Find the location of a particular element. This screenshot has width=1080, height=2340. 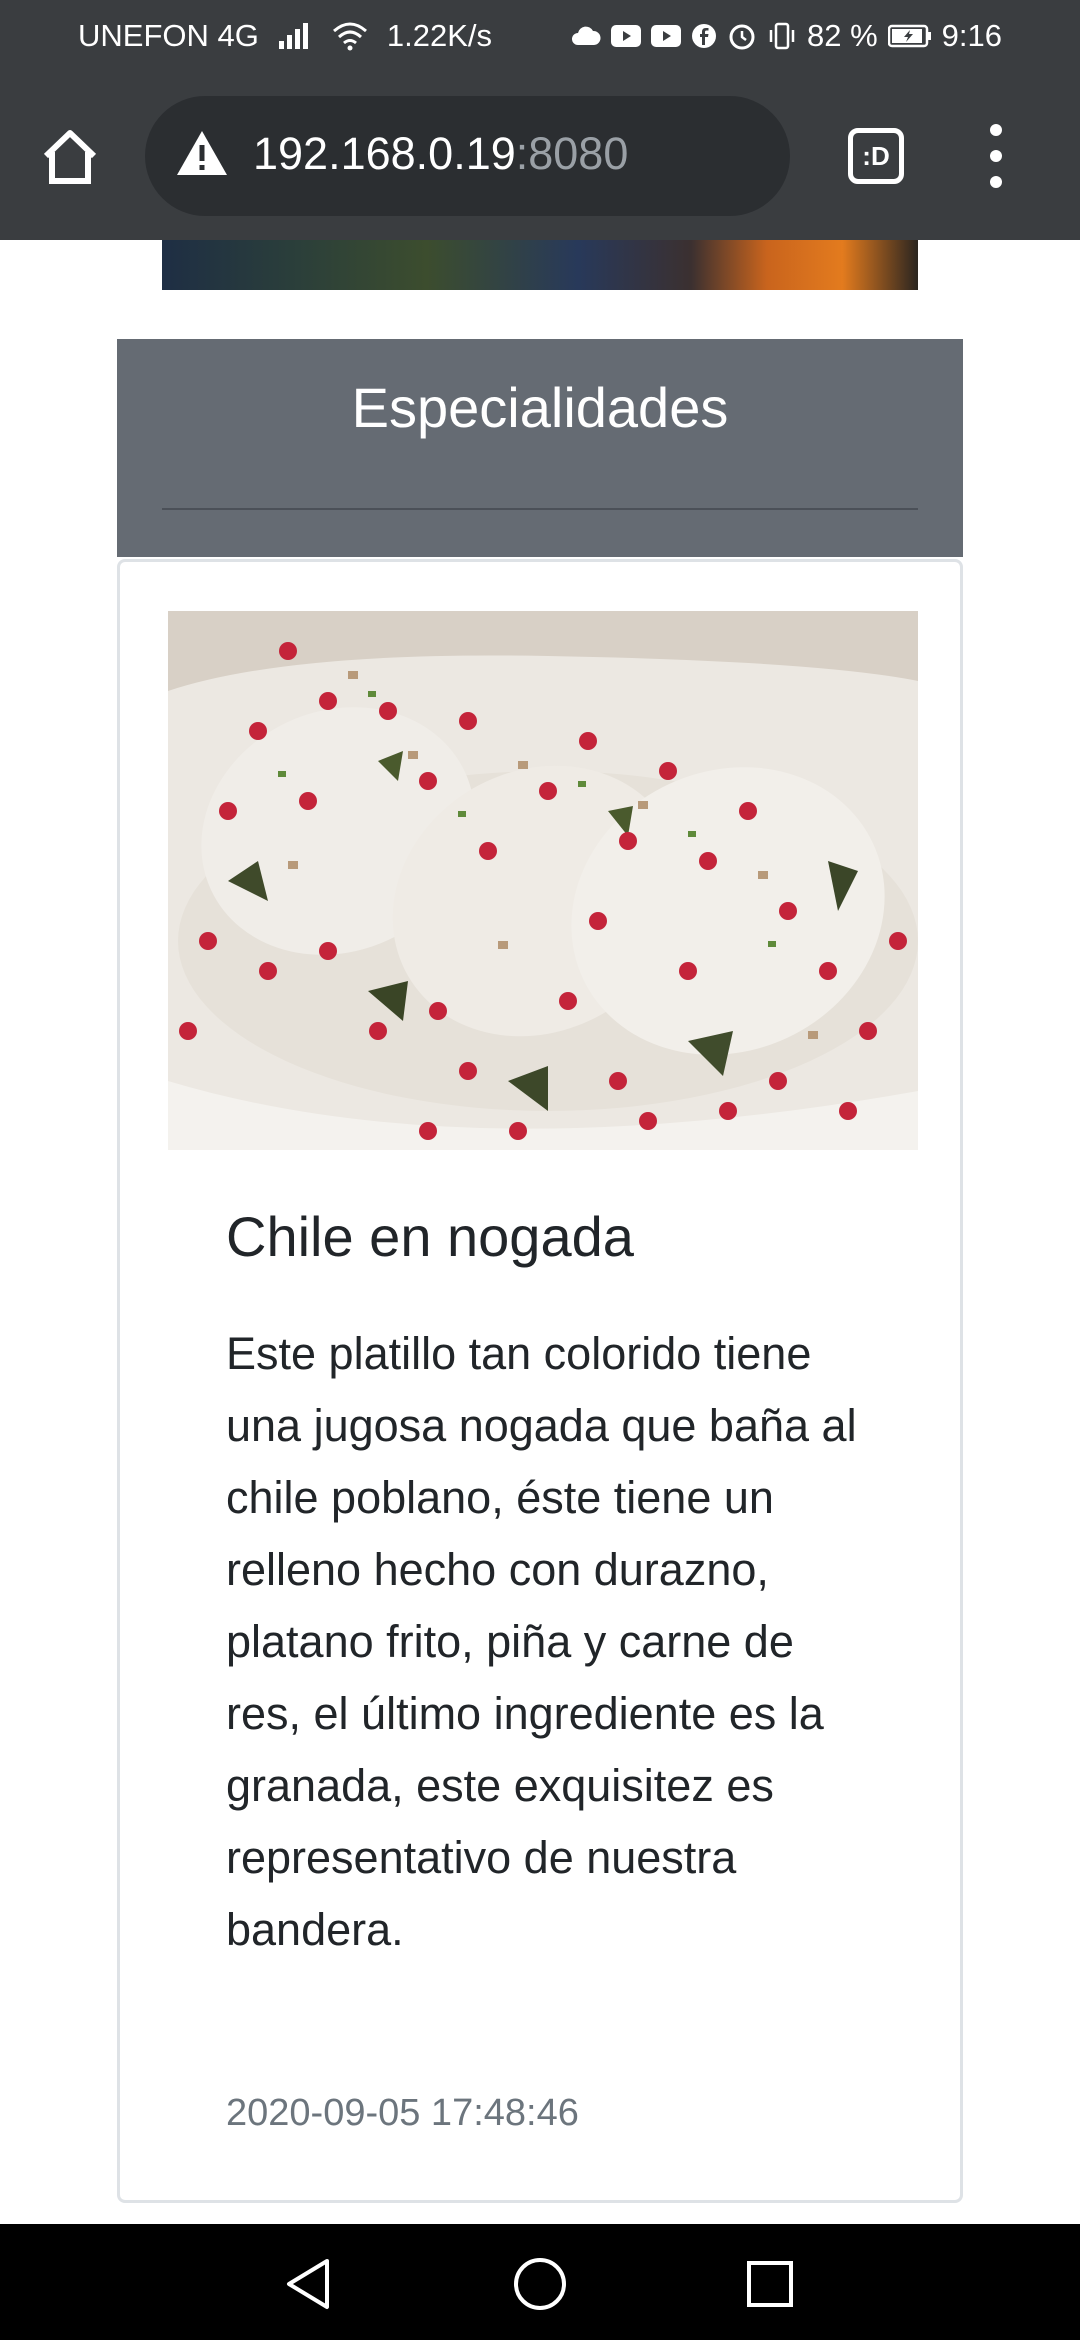

status-right: 82 % 9:16 is located at coordinates (786, 36).